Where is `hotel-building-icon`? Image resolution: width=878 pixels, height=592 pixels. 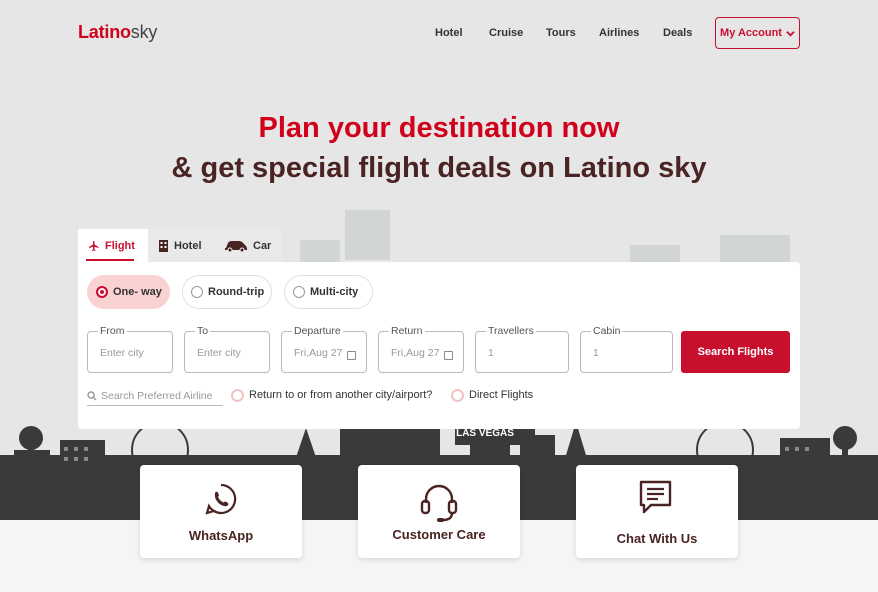 hotel-building-icon is located at coordinates (163, 246).